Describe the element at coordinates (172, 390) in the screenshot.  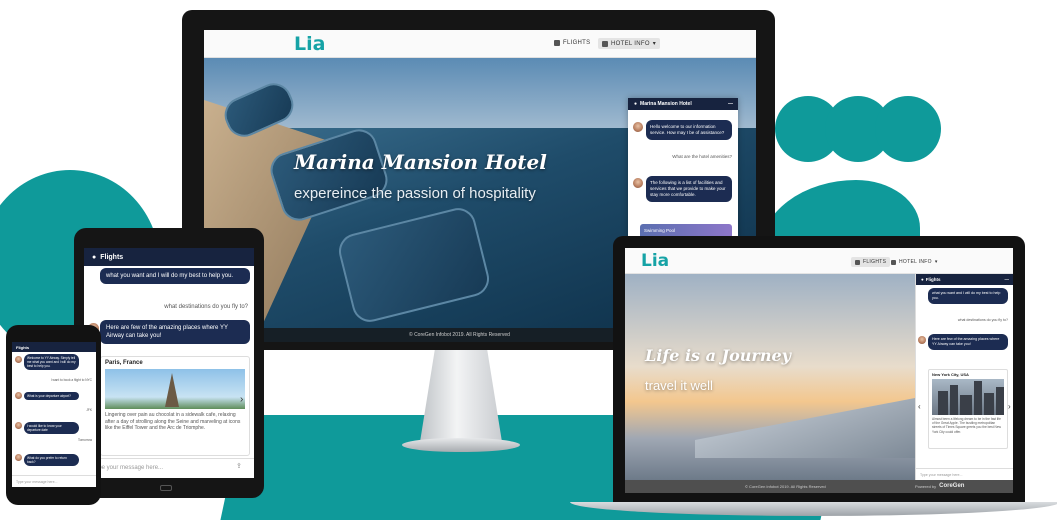
I see `eiffel-tower-image` at that location.